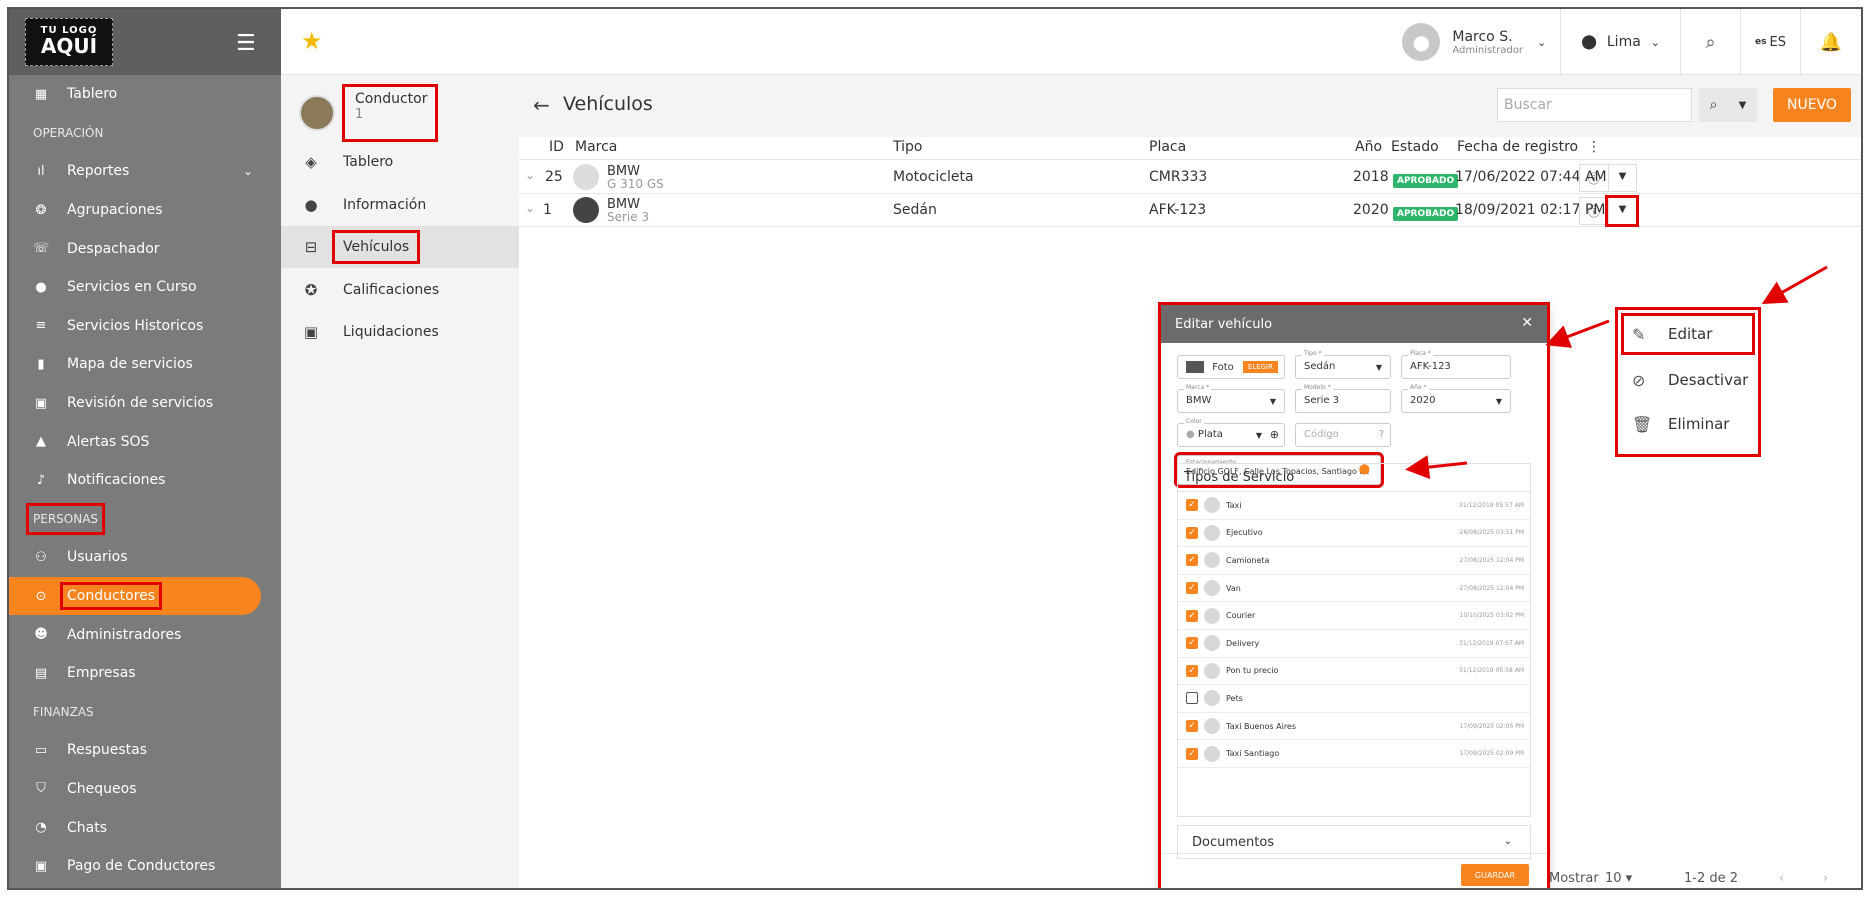 This screenshot has height=897, width=1872. I want to click on column-options-icon: ⋮, so click(1594, 147).